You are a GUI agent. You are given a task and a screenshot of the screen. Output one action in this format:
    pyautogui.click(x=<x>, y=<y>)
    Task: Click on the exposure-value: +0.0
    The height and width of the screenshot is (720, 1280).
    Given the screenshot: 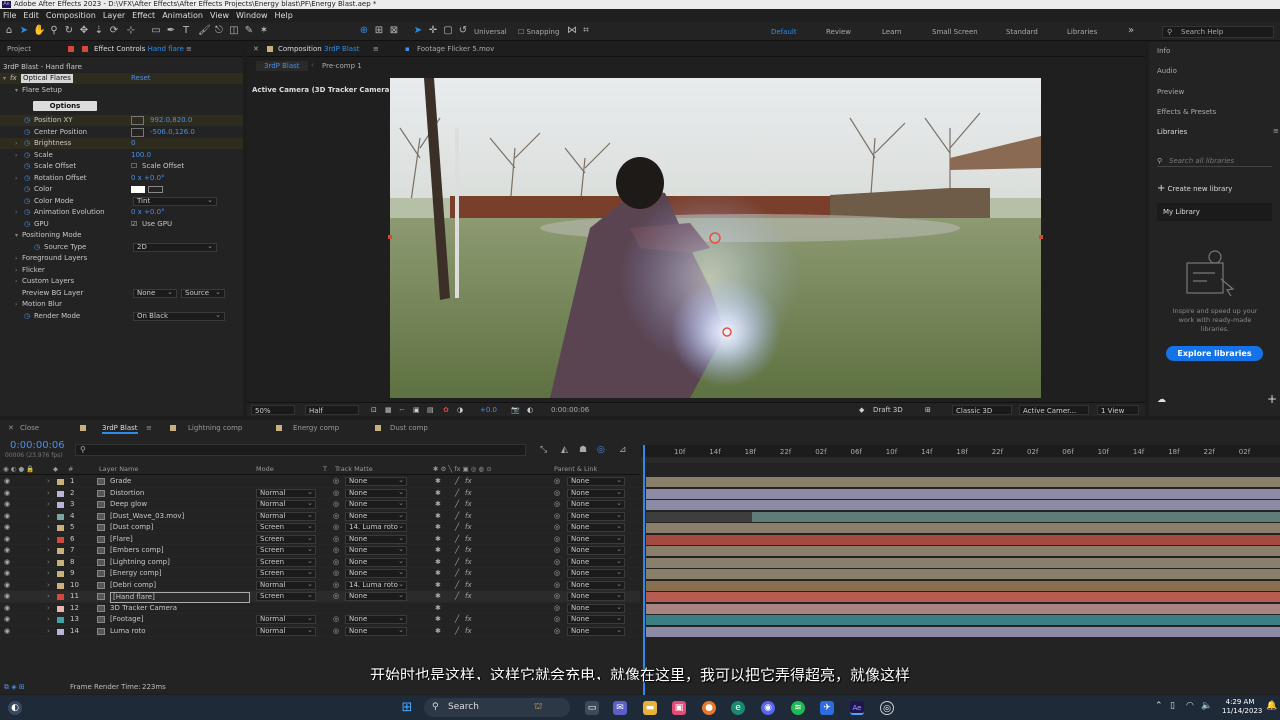 What is the action you would take?
    pyautogui.click(x=488, y=410)
    